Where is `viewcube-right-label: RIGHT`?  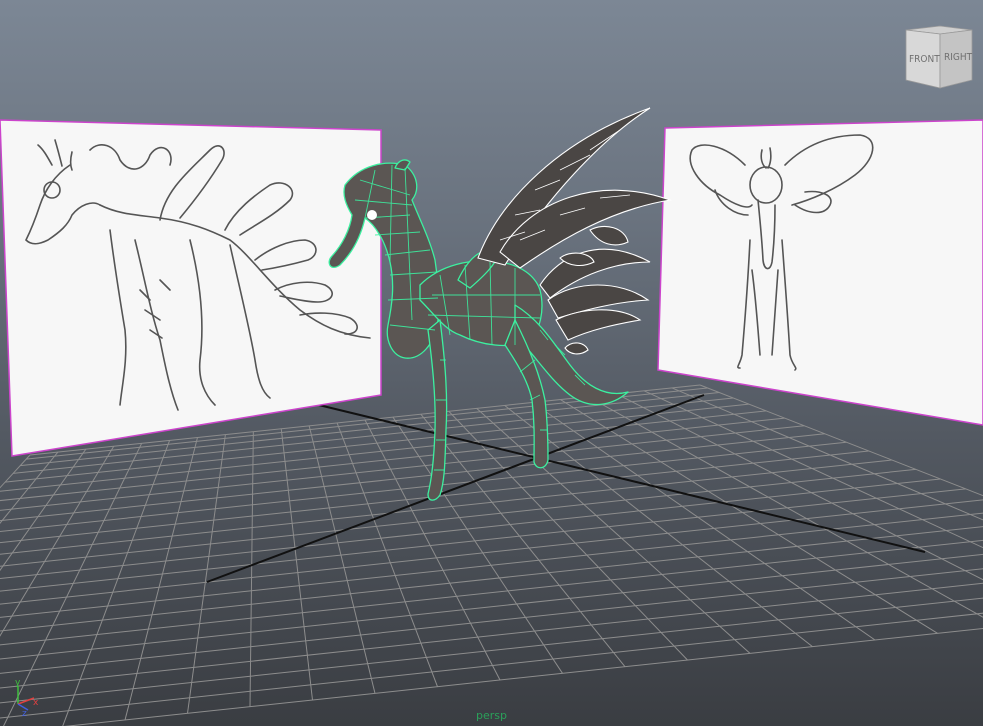 viewcube-right-label: RIGHT is located at coordinates (958, 57).